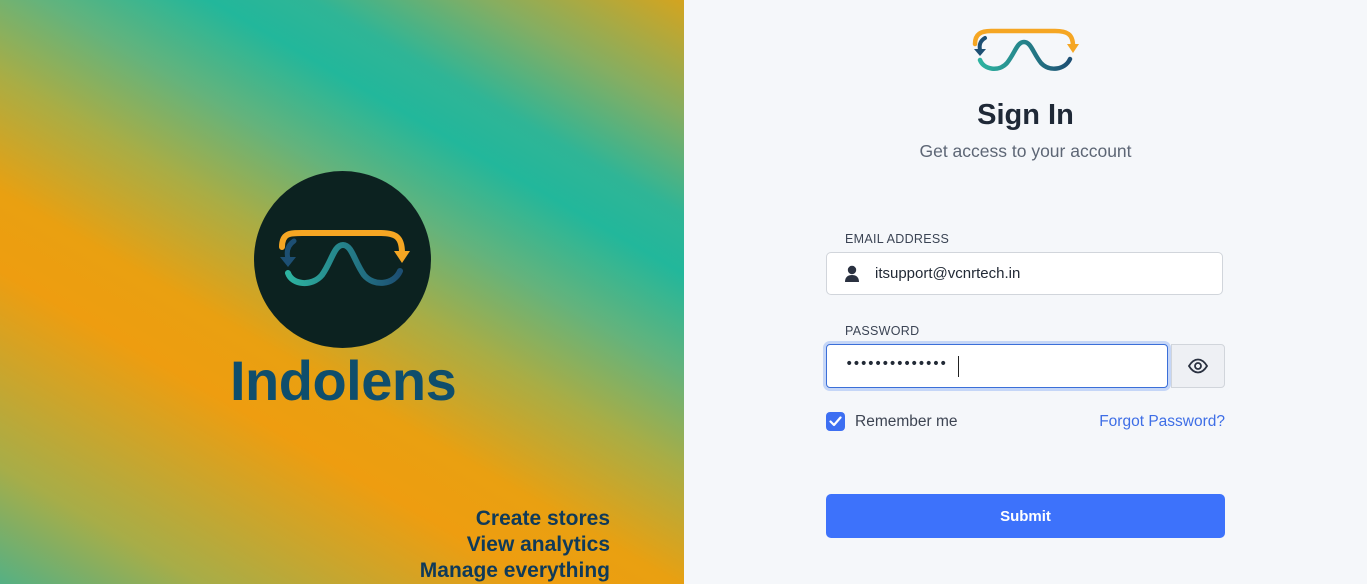 The width and height of the screenshot is (1367, 584). I want to click on page-title: Sign In, so click(1025, 115).